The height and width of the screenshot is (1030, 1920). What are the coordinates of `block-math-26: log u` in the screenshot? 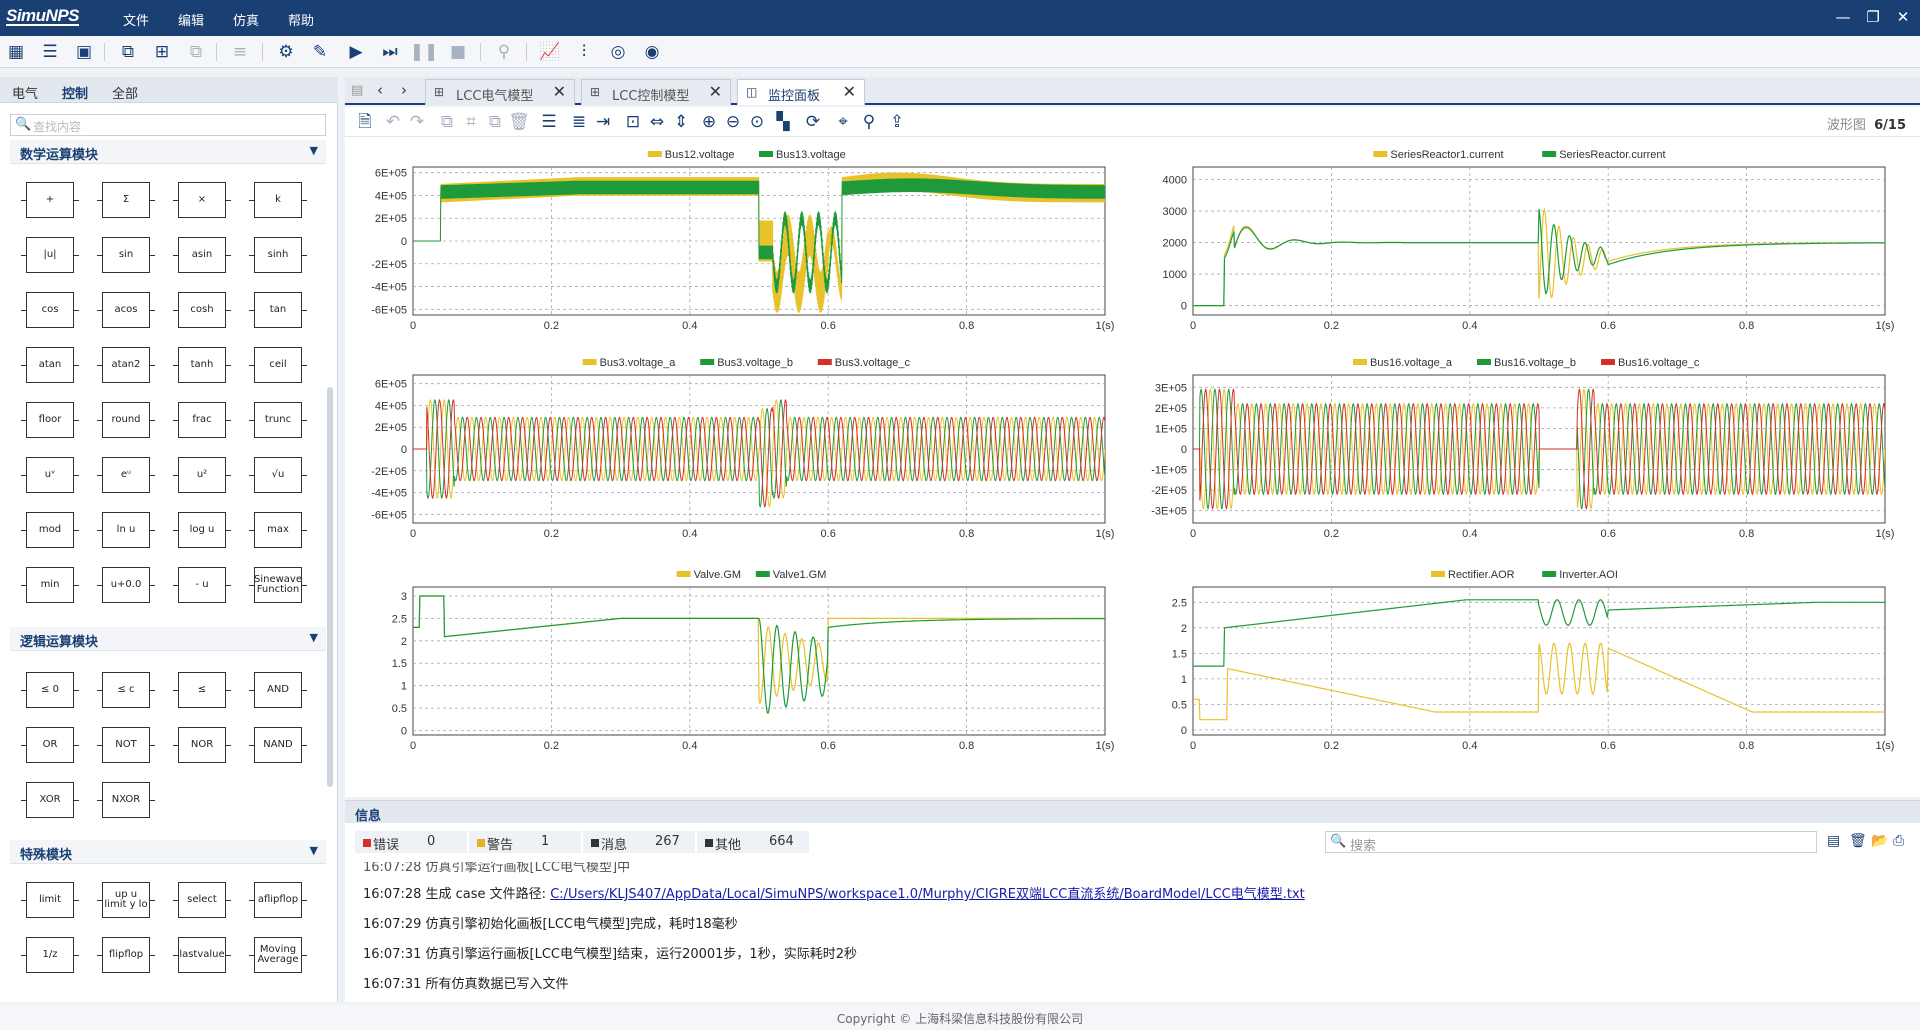 It's located at (202, 530).